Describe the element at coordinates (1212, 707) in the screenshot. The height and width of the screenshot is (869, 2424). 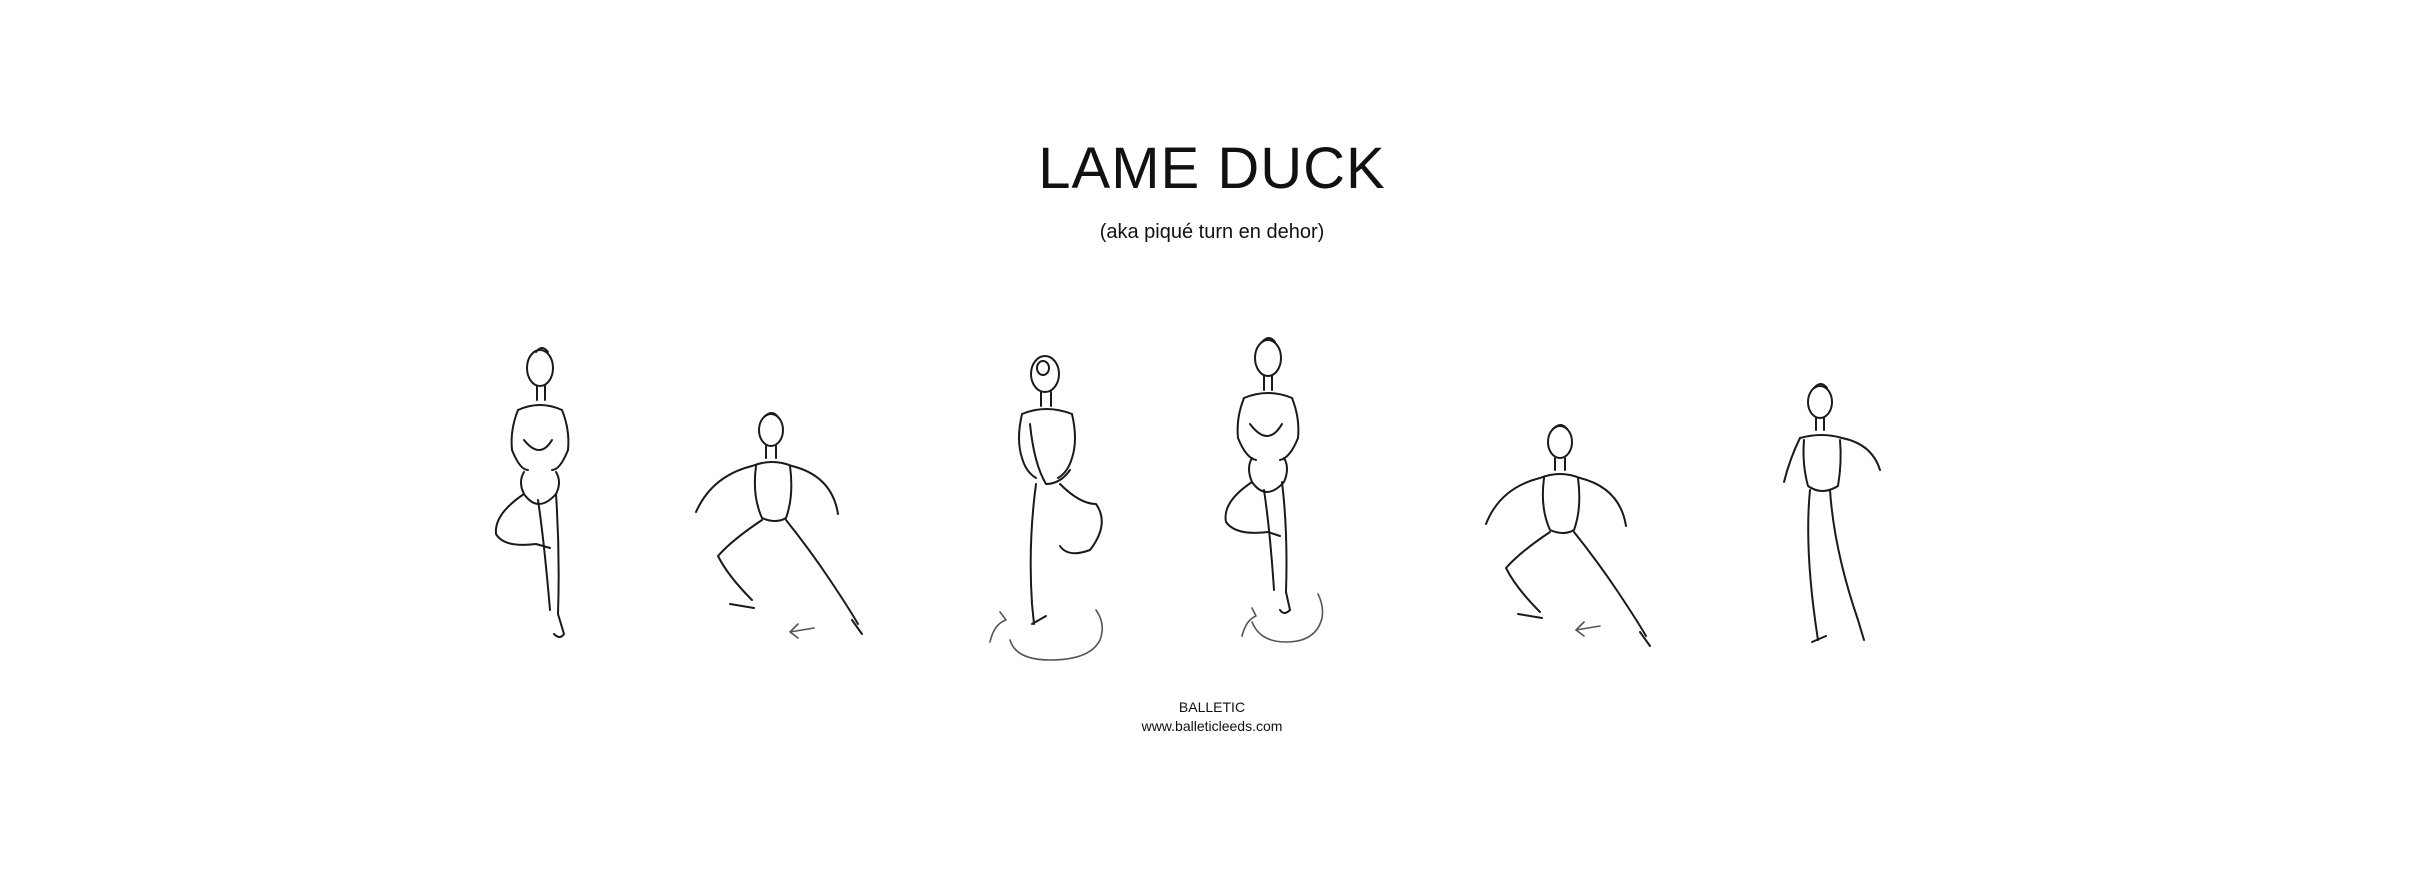
I see `brand-name: BALLETIC` at that location.